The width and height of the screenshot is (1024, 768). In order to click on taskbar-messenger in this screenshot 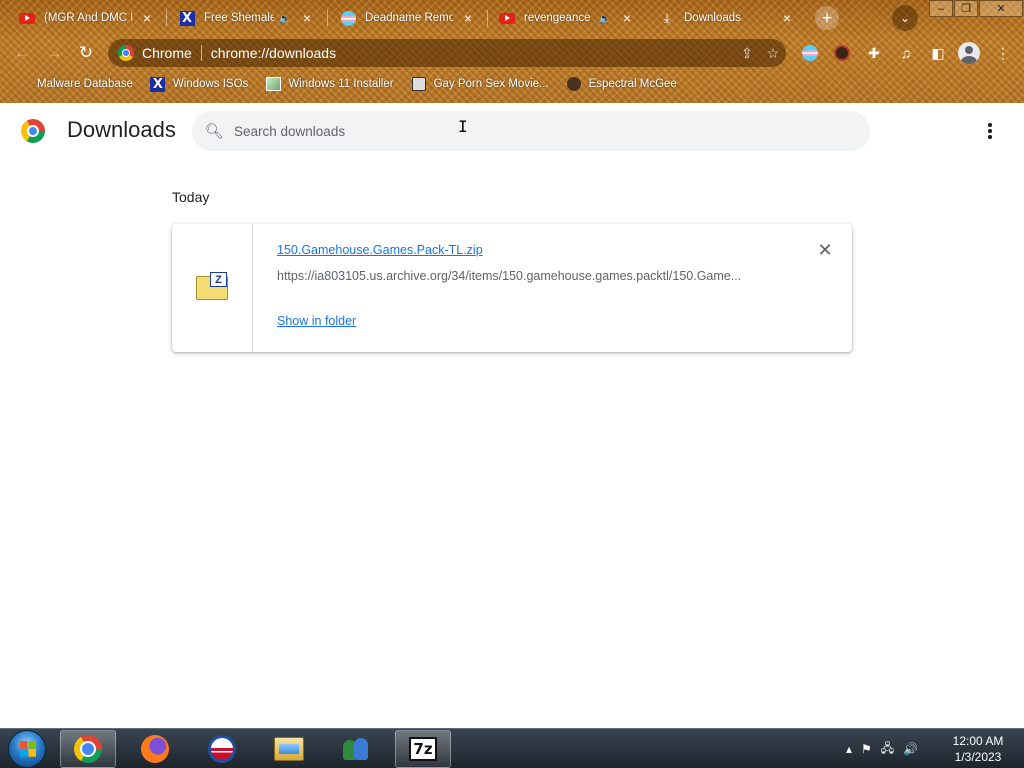, I will do `click(356, 749)`.